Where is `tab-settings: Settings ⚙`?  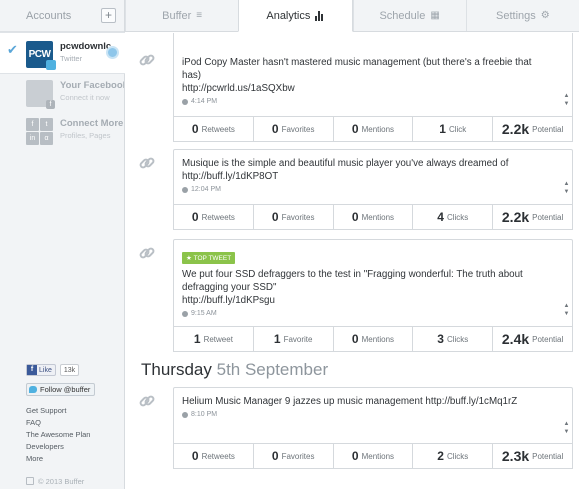 tab-settings: Settings ⚙ is located at coordinates (522, 15).